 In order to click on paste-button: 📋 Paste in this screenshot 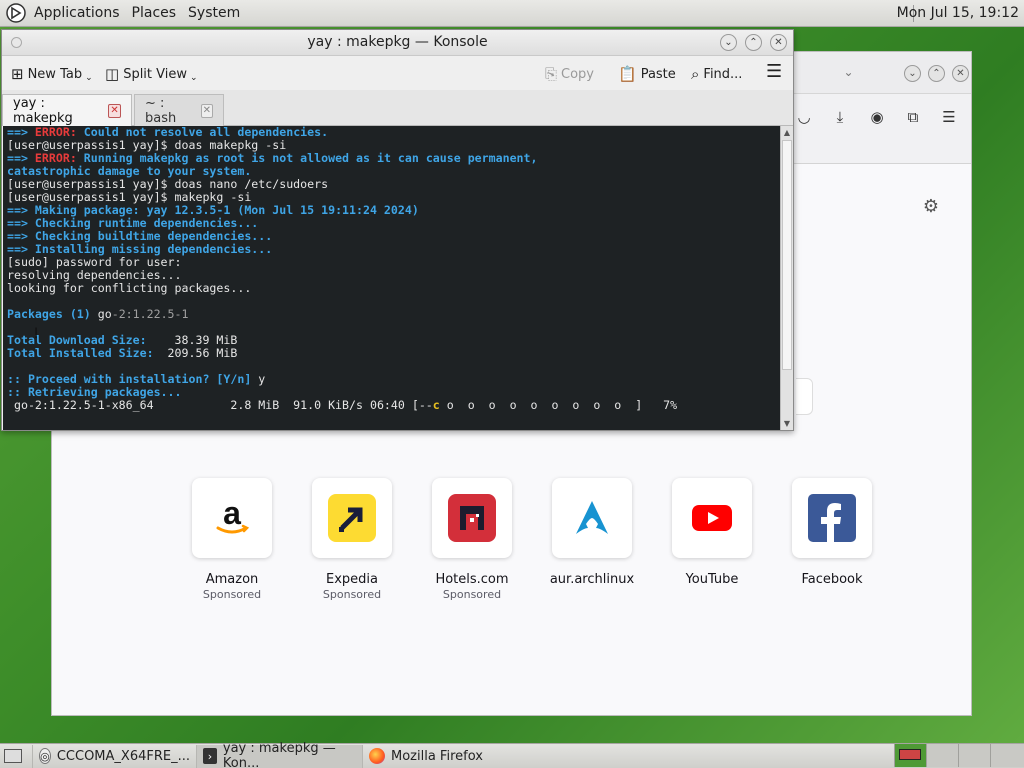, I will do `click(647, 74)`.